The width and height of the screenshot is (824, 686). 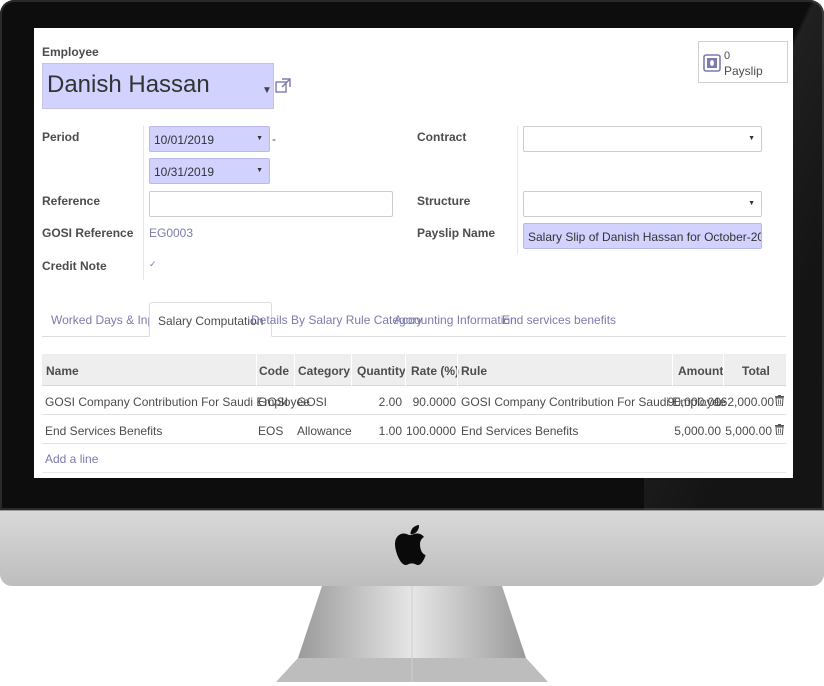 What do you see at coordinates (324, 371) in the screenshot?
I see `col-header-category: Category` at bounding box center [324, 371].